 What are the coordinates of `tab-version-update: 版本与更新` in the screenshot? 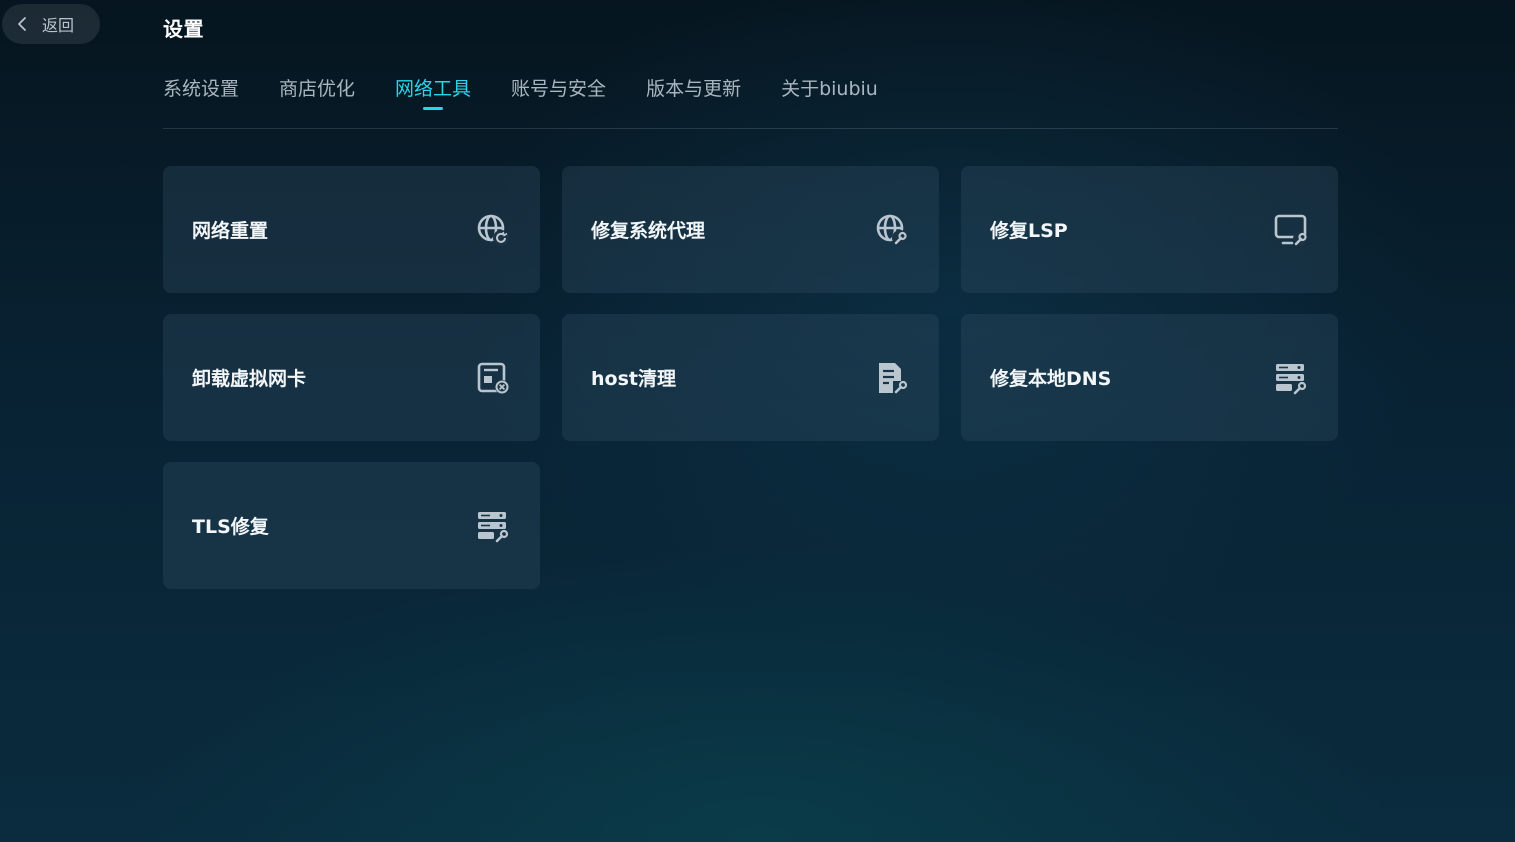 It's located at (693, 94).